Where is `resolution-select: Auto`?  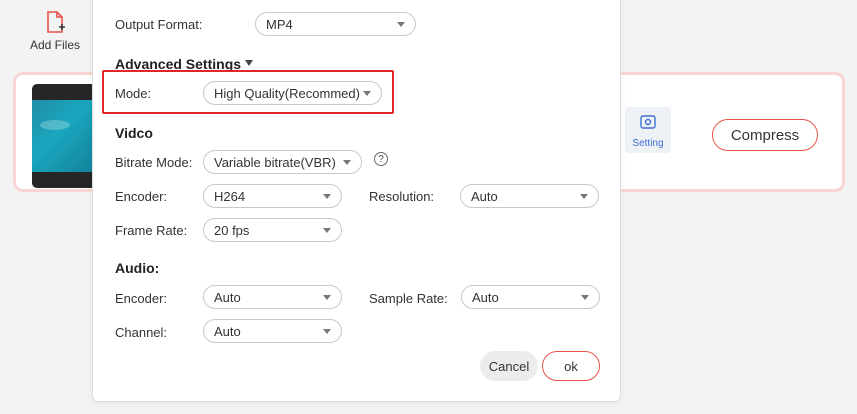 resolution-select: Auto is located at coordinates (529, 196).